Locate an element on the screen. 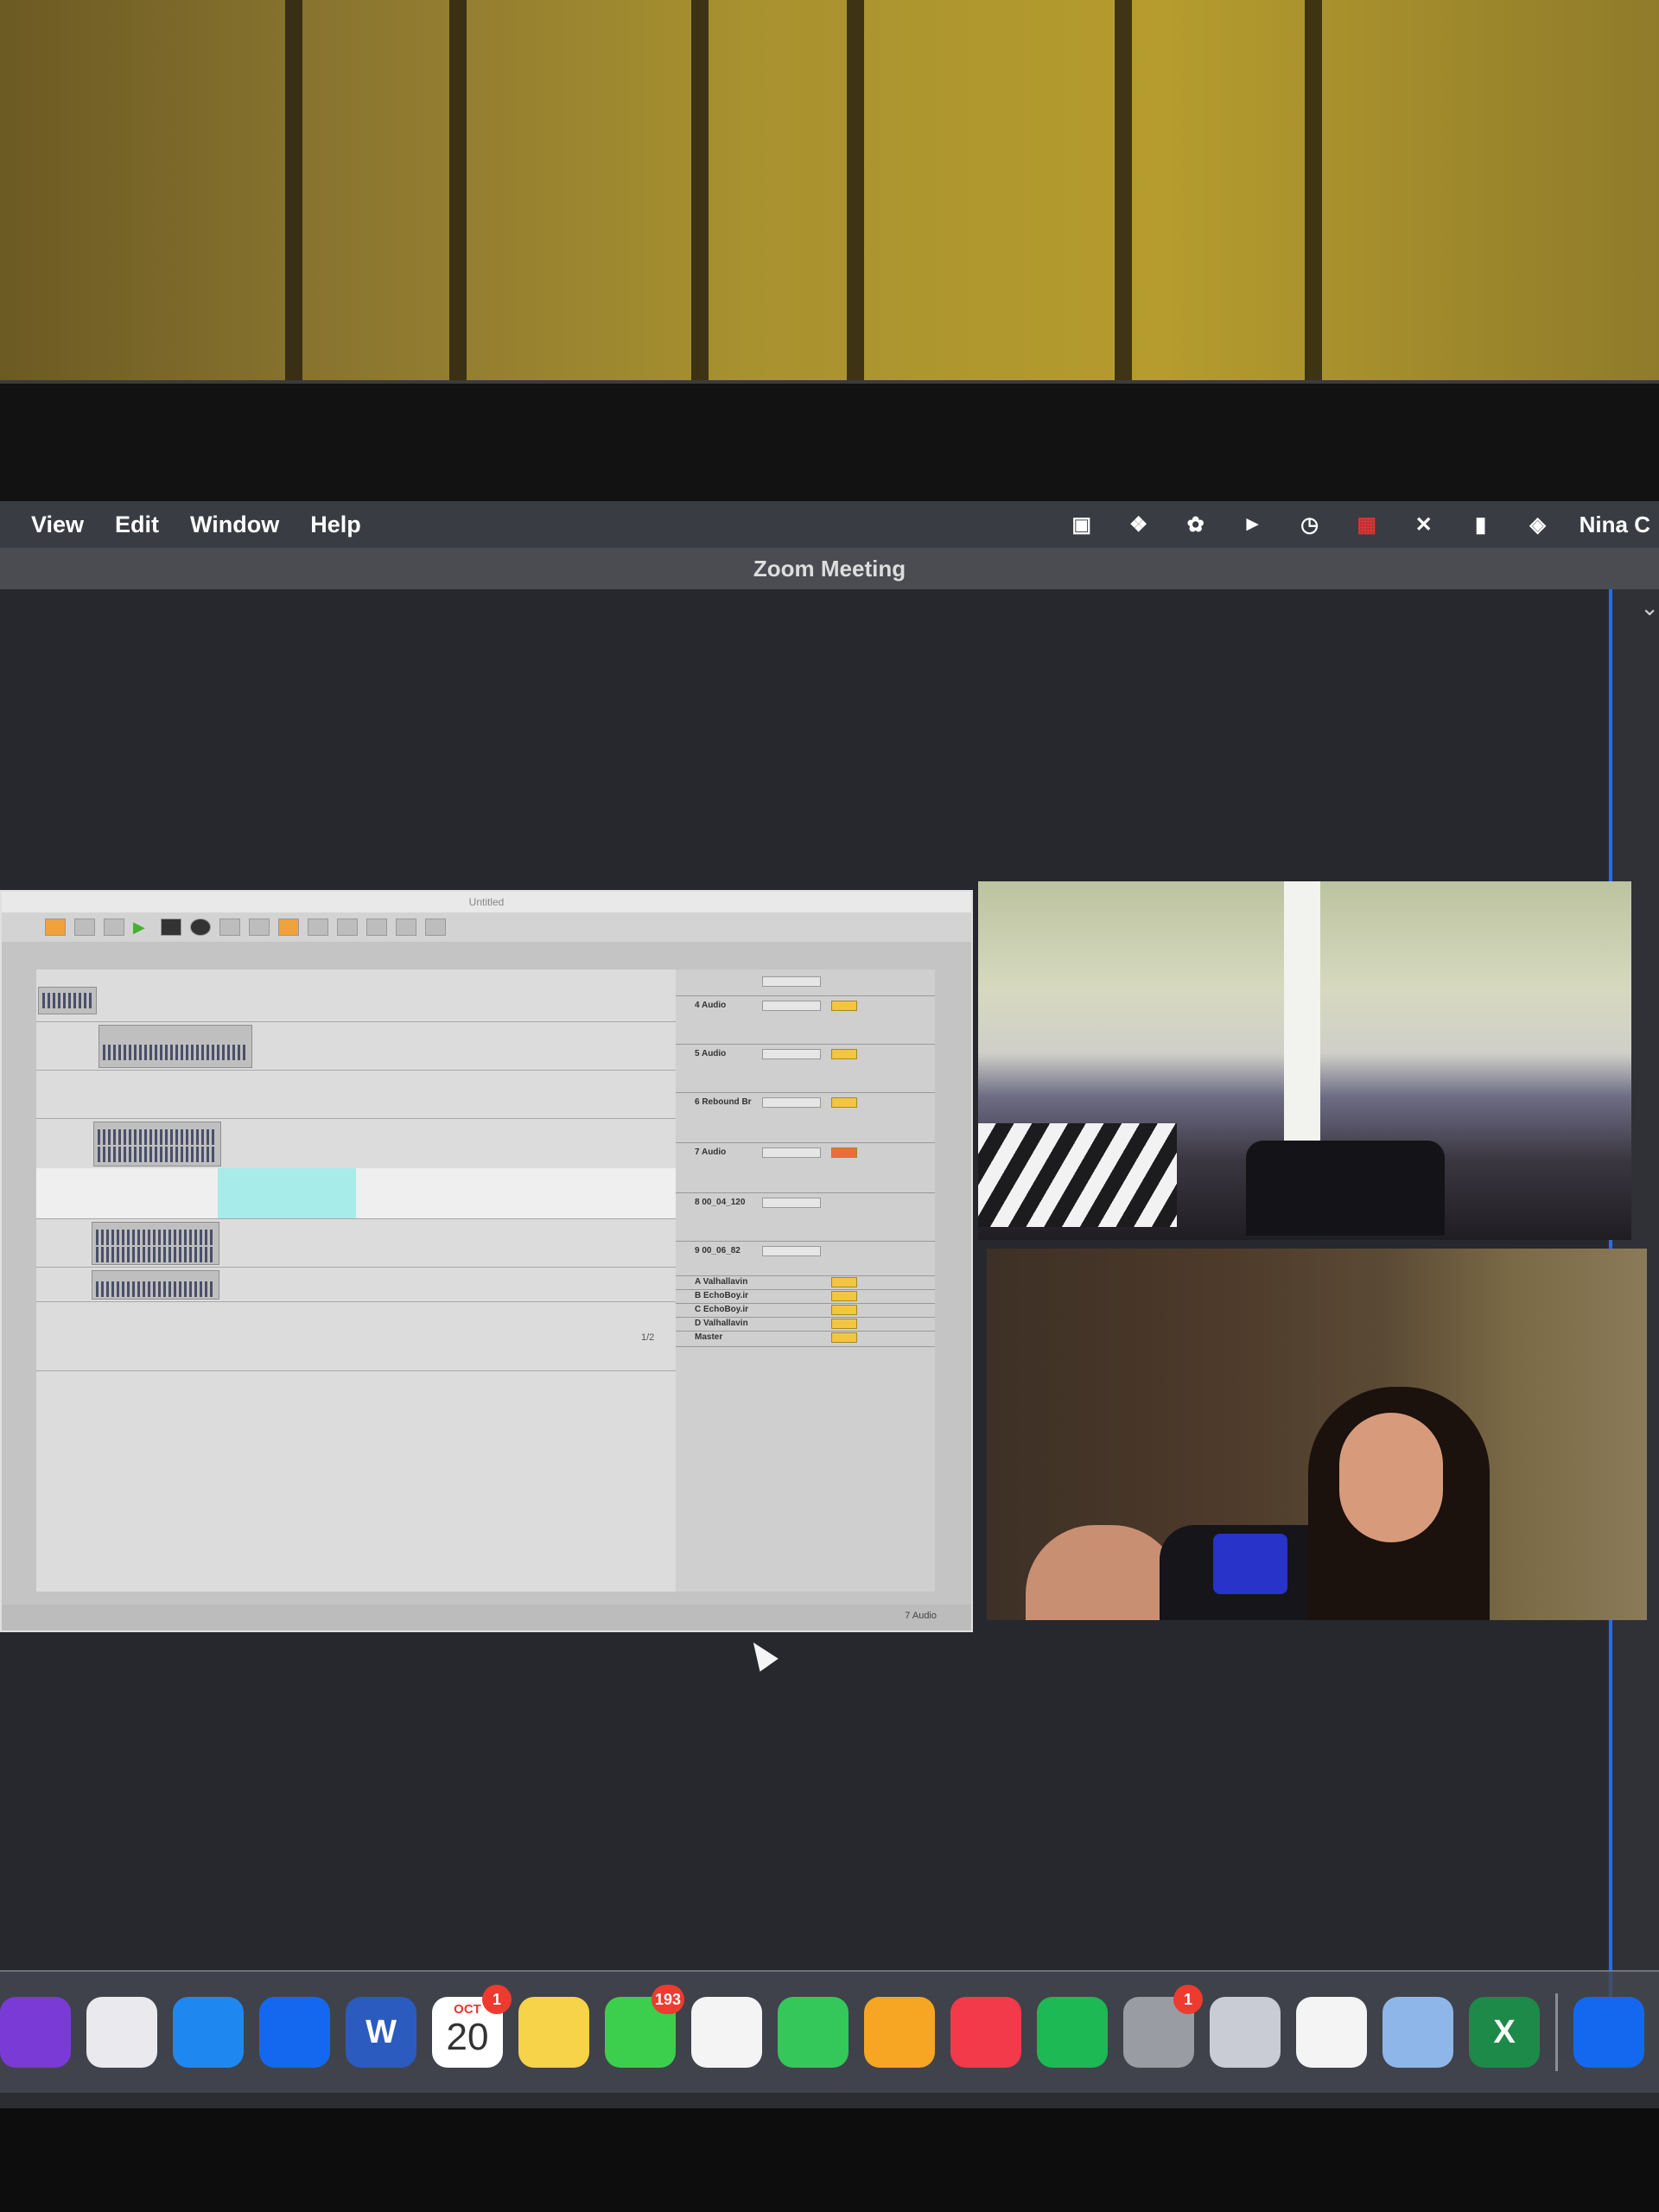  notification-badge: 193 is located at coordinates (667, 1999).